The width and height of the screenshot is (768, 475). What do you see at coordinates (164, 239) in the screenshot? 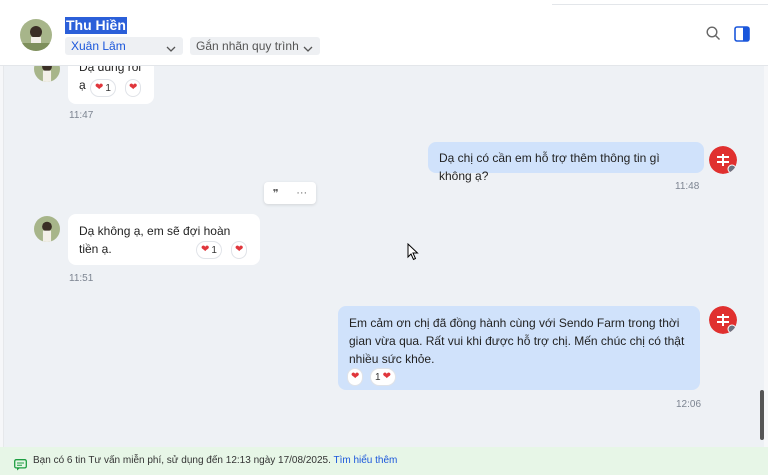
I see `message-bubble: Dạ không ạ, em sẽ đợi hoàn tiền ạ.` at bounding box center [164, 239].